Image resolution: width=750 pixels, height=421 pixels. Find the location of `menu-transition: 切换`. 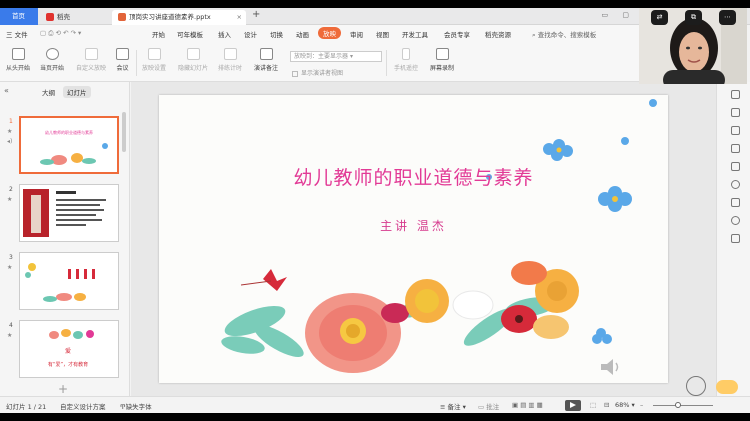

menu-transition: 切换 is located at coordinates (276, 34).